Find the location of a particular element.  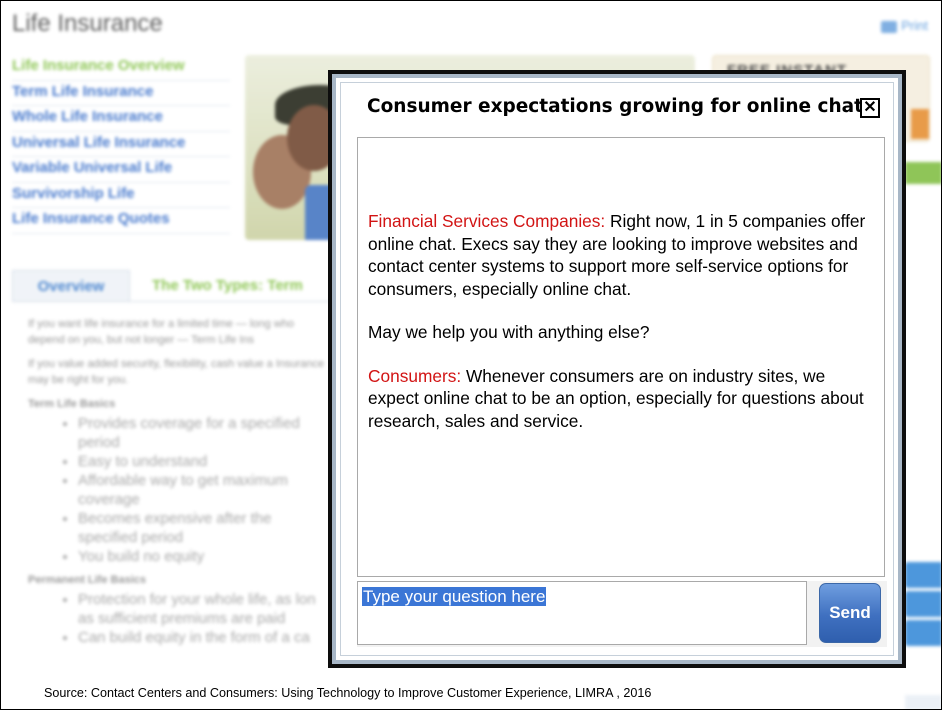

list-item: You build no equity is located at coordinates (203, 556).